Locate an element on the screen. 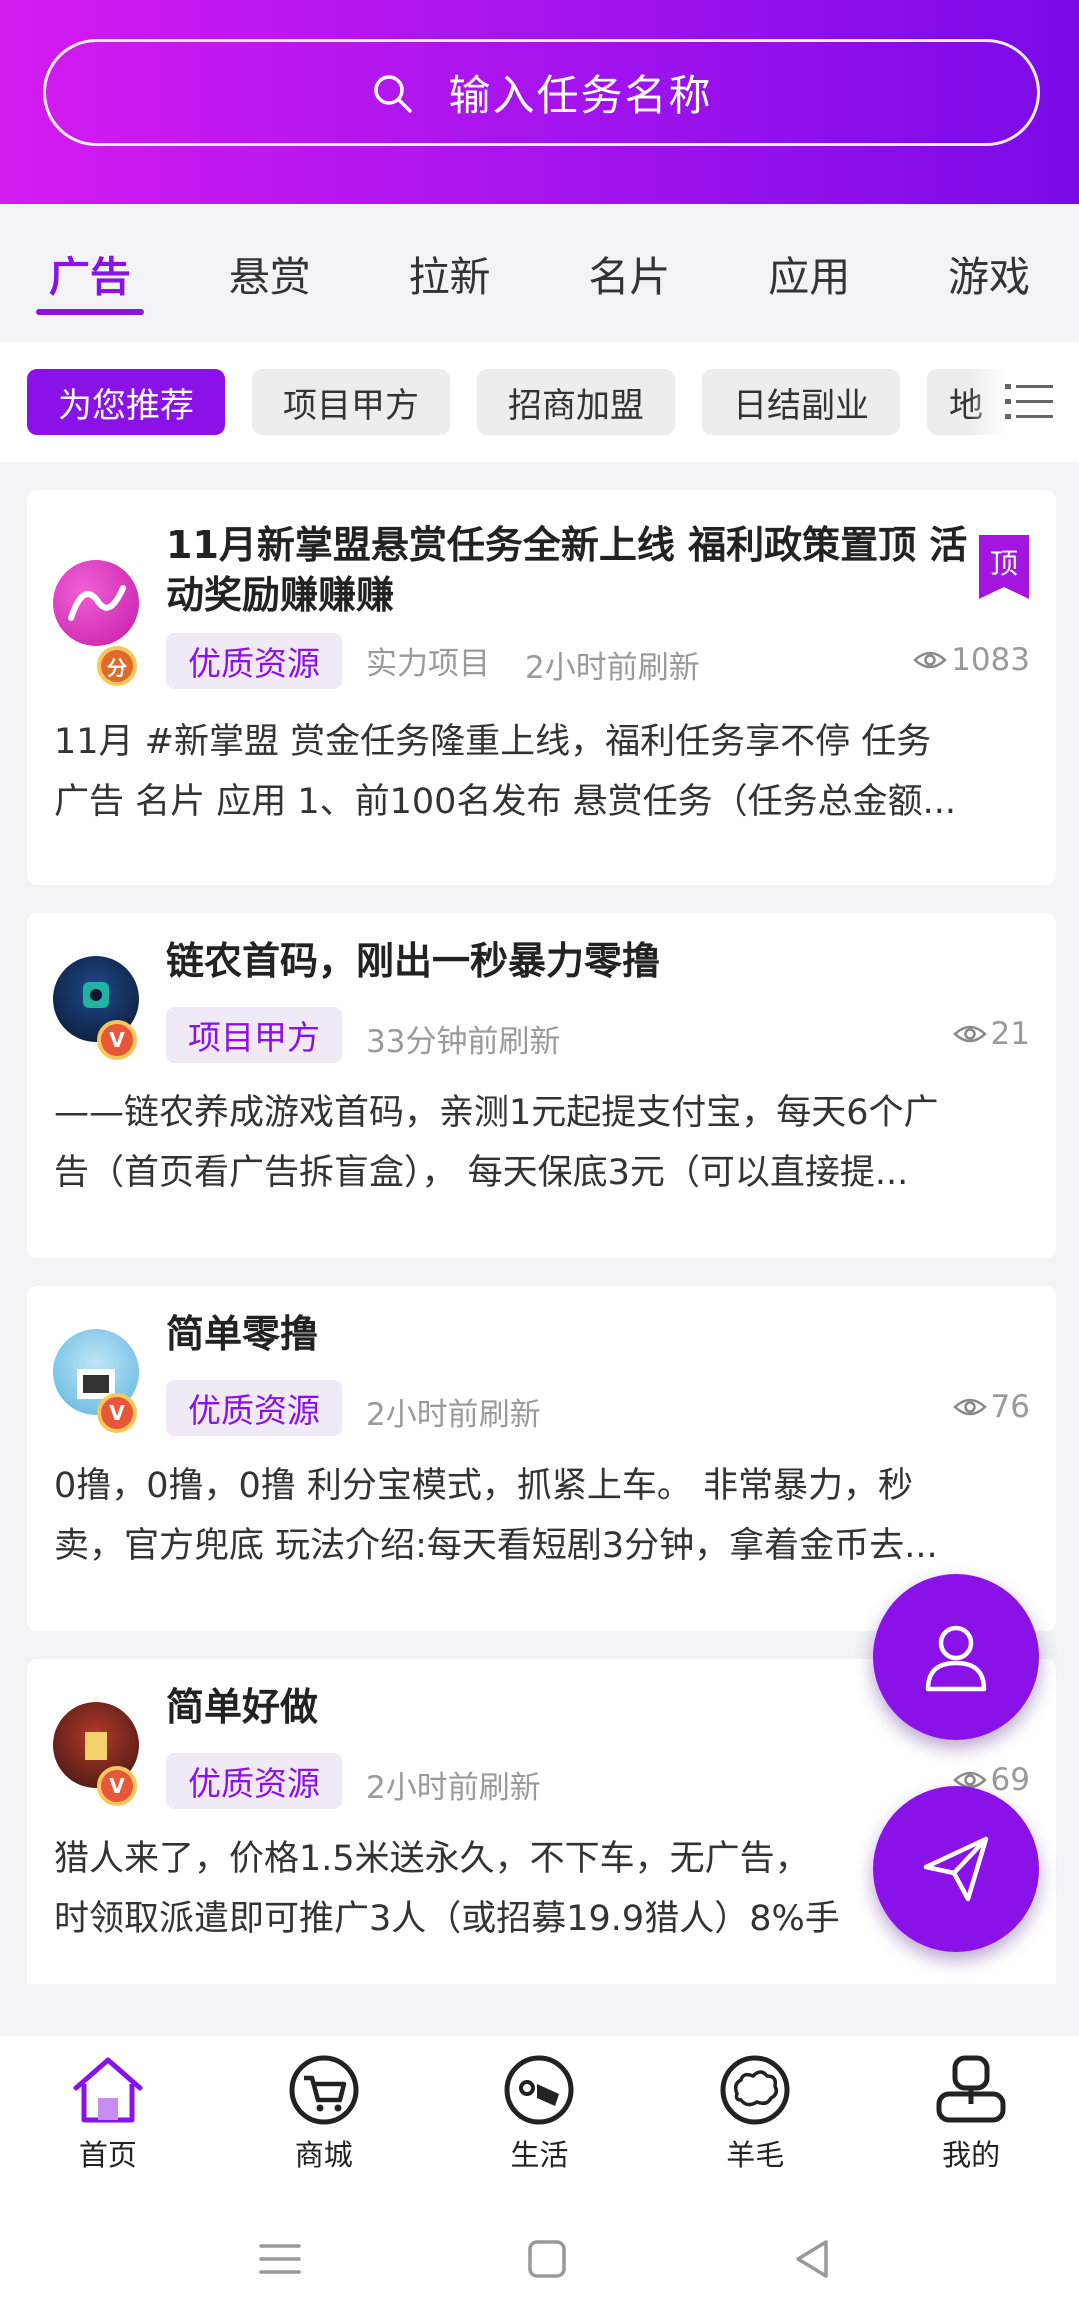 This screenshot has height=2320, width=1079. recent-apps-icon is located at coordinates (280, 2259).